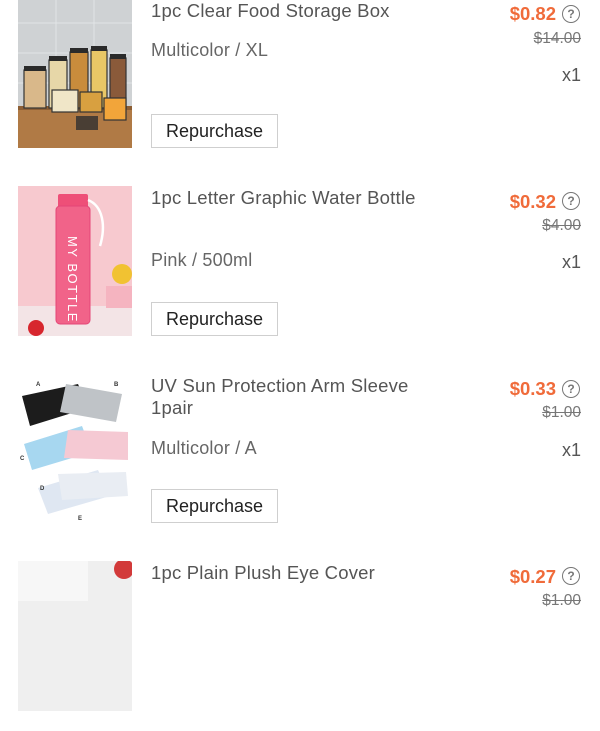 Image resolution: width=600 pixels, height=731 pixels. Describe the element at coordinates (532, 388) in the screenshot. I see `sale-price: $0.33` at that location.